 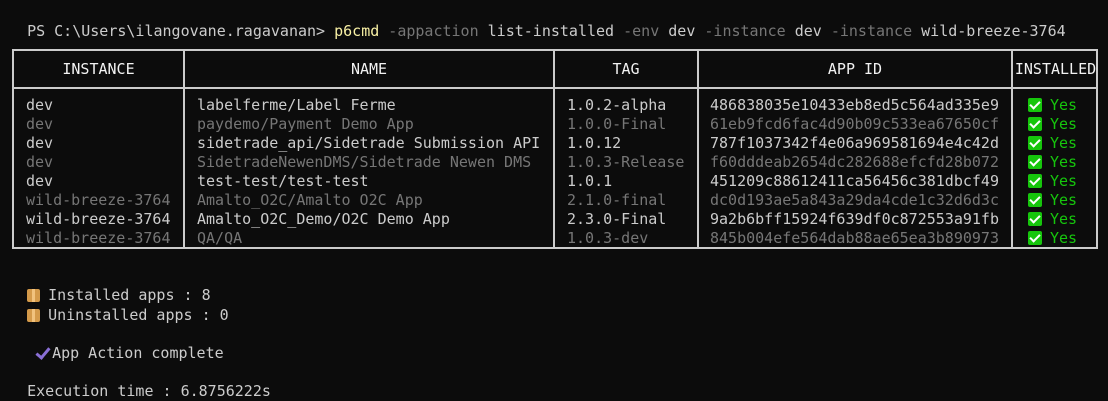 What do you see at coordinates (626, 69) in the screenshot?
I see `header-tag: TAG` at bounding box center [626, 69].